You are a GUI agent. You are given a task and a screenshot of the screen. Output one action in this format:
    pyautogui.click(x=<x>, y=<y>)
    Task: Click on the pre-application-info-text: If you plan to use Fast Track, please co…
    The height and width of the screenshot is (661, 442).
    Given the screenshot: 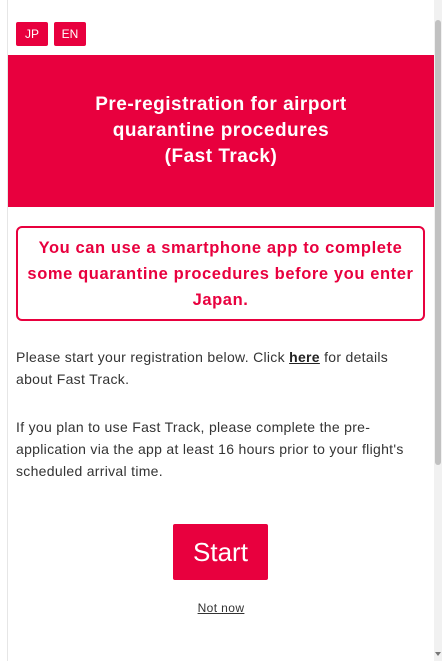 What is the action you would take?
    pyautogui.click(x=210, y=449)
    